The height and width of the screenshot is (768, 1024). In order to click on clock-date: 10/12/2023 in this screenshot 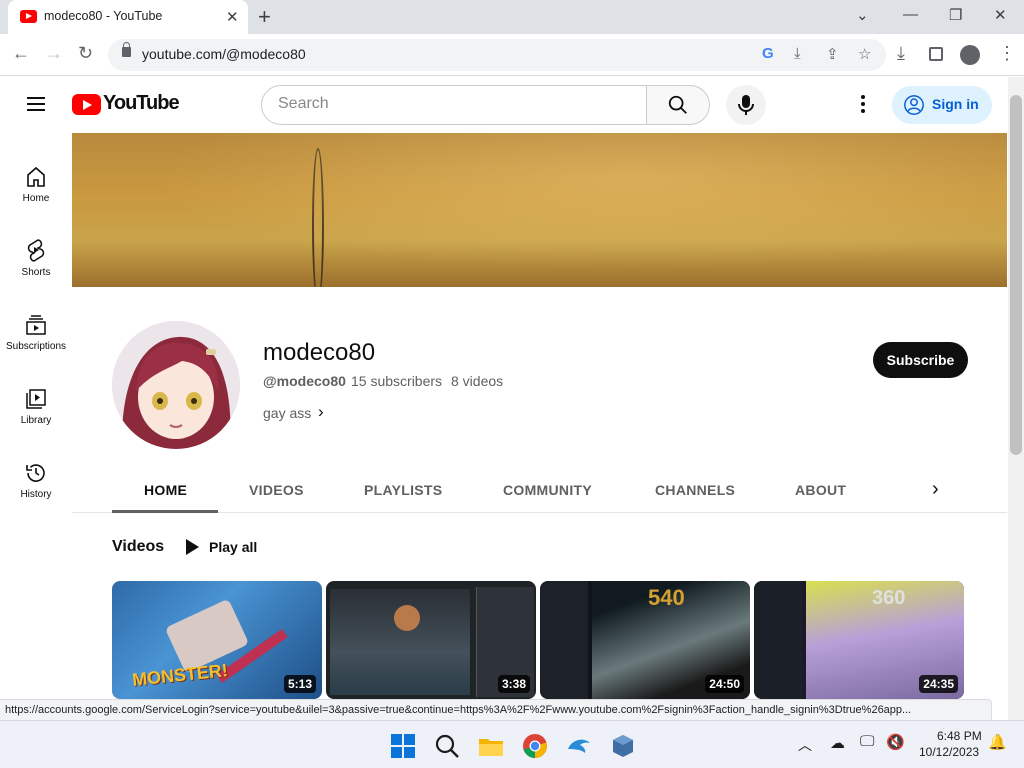, I will do `click(949, 752)`.